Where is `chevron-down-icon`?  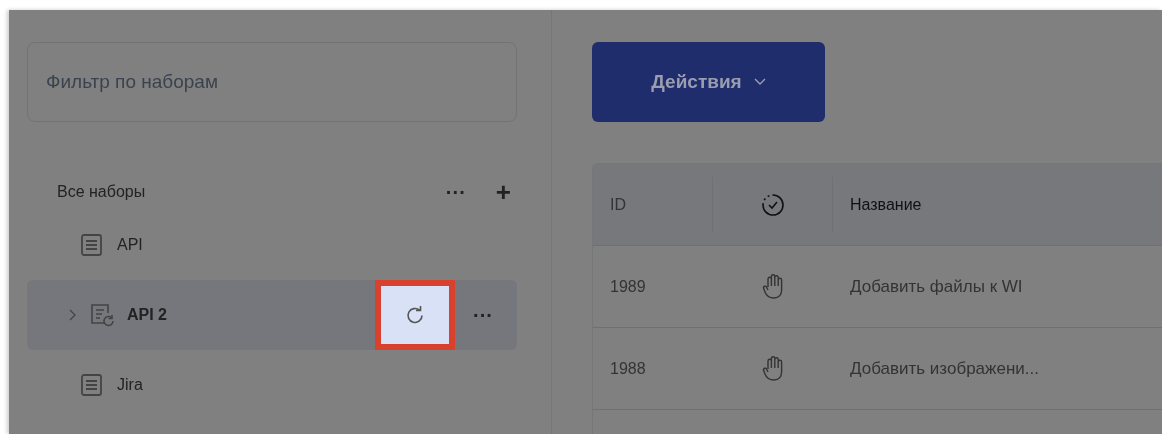 chevron-down-icon is located at coordinates (759, 82).